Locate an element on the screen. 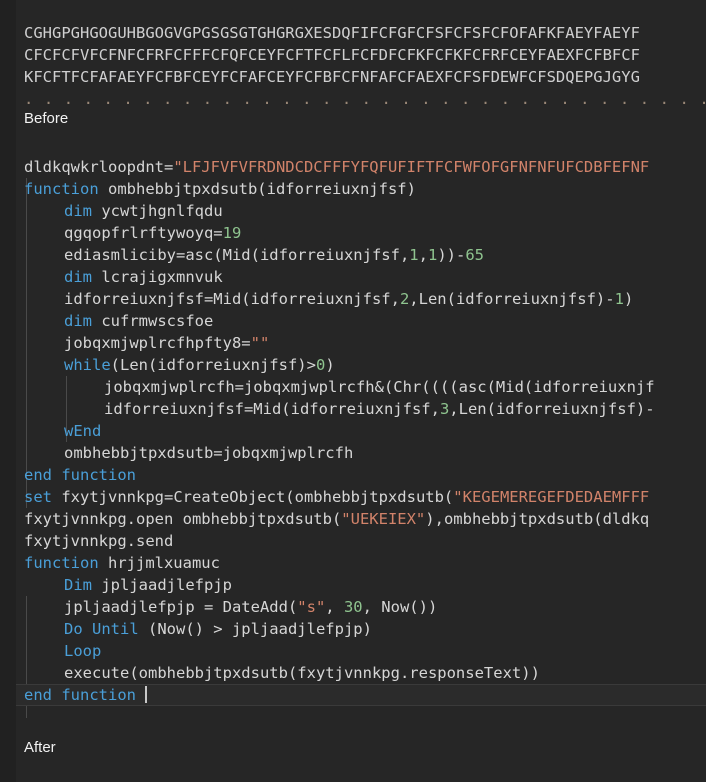  code-token-num: 2 is located at coordinates (404, 299).